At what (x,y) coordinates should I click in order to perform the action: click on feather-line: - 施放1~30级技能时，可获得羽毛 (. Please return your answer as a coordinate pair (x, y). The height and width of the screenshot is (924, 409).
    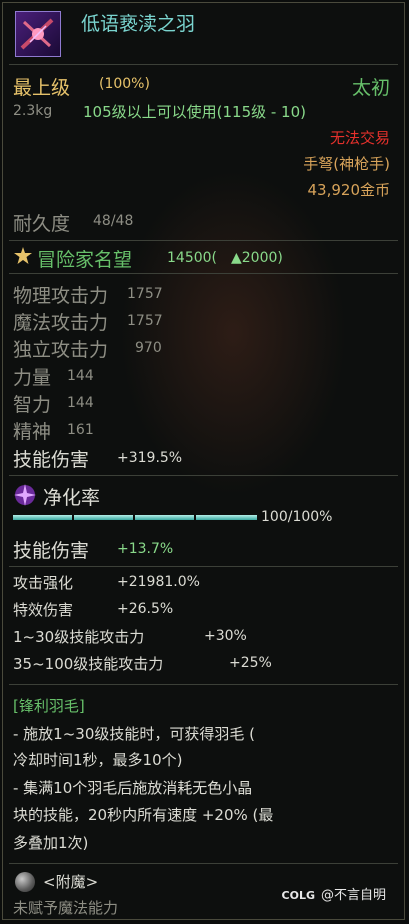
    Looking at the image, I should click on (134, 734).